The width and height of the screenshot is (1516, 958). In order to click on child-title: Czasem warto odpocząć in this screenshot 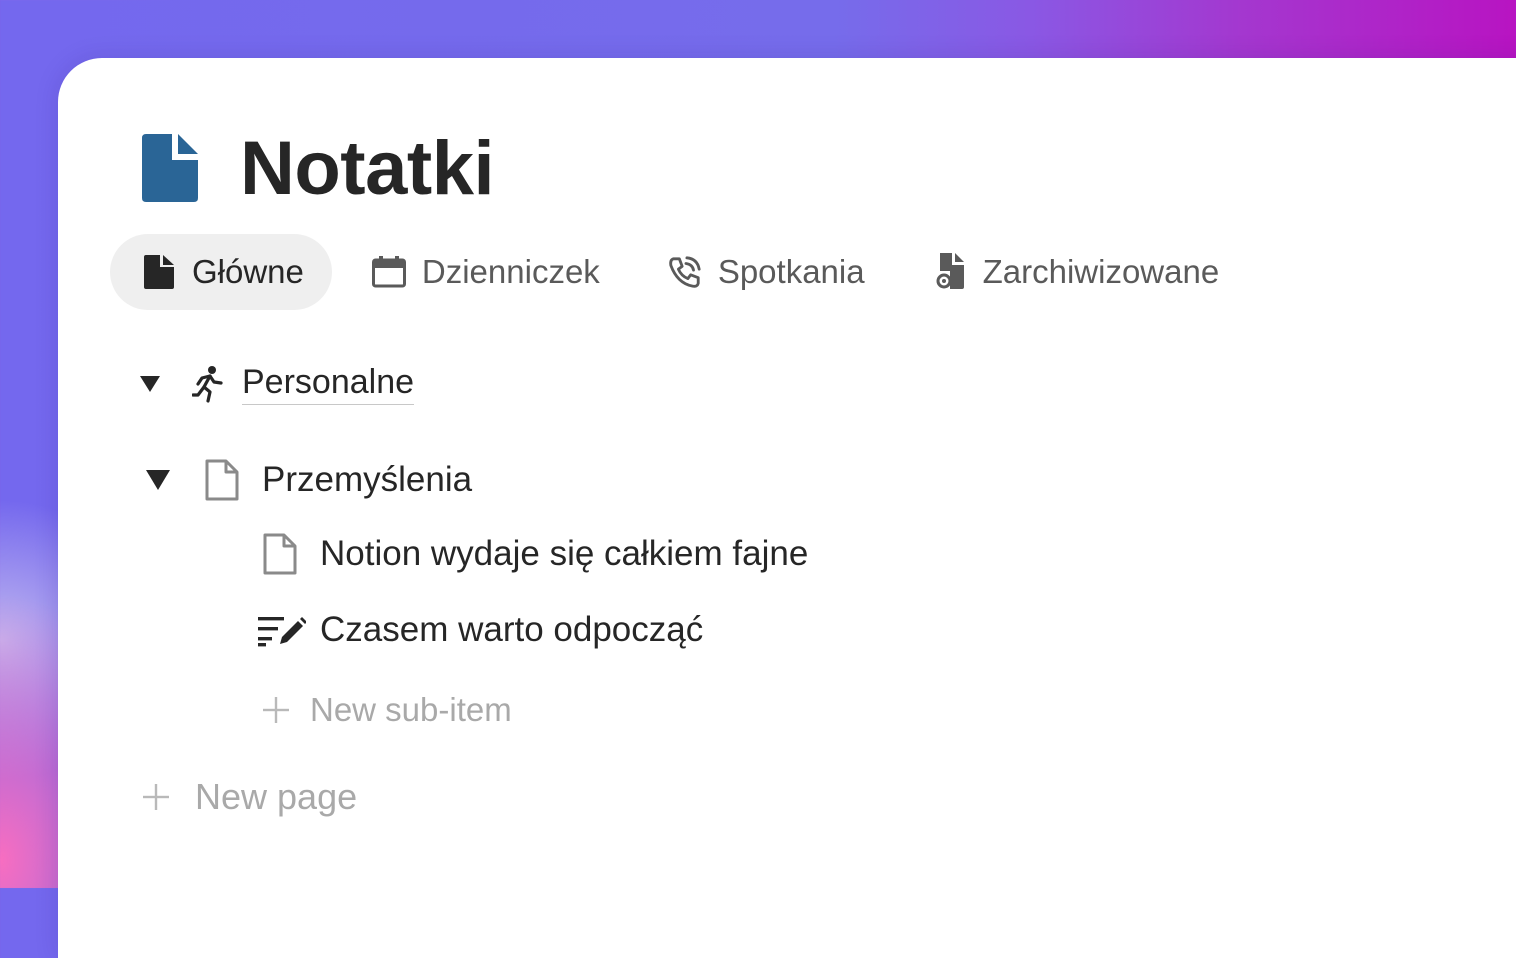, I will do `click(512, 629)`.